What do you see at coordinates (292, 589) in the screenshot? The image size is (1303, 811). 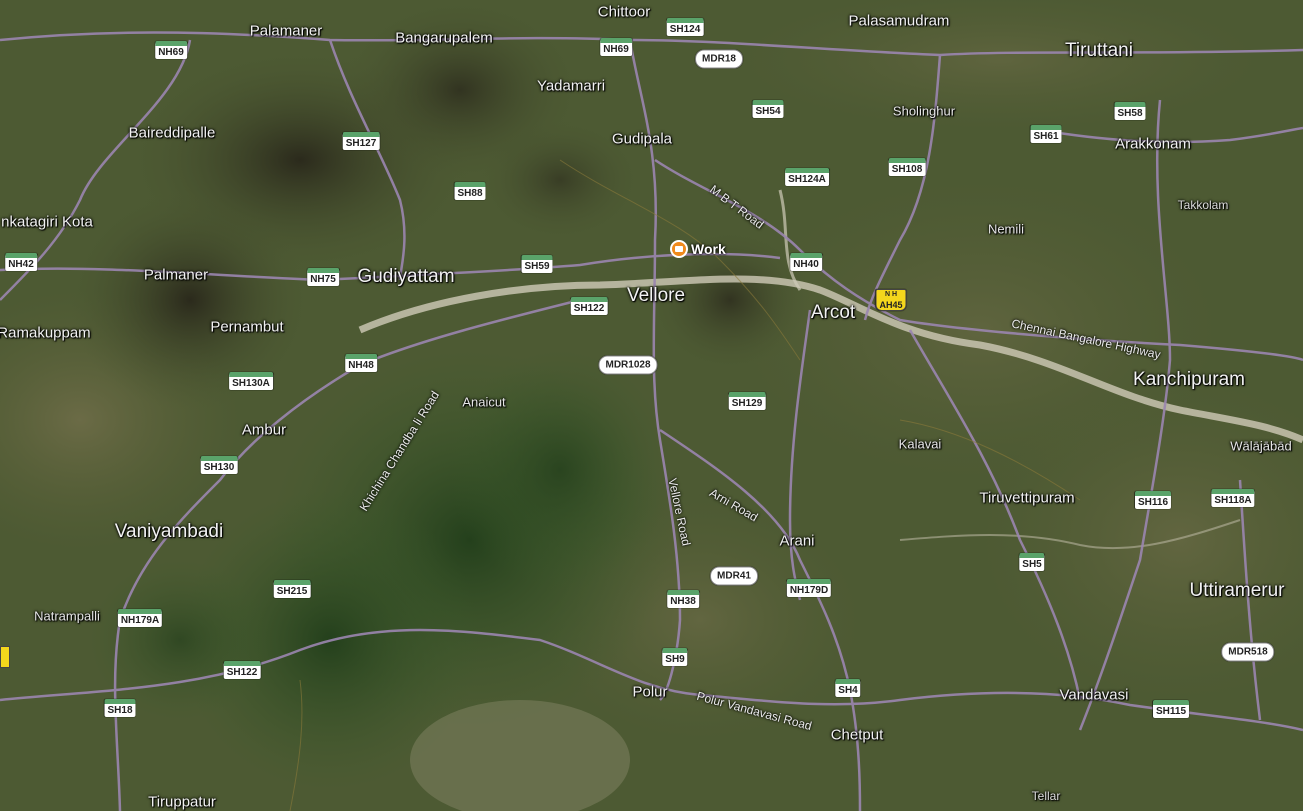 I see `shield-sh215: SH215` at bounding box center [292, 589].